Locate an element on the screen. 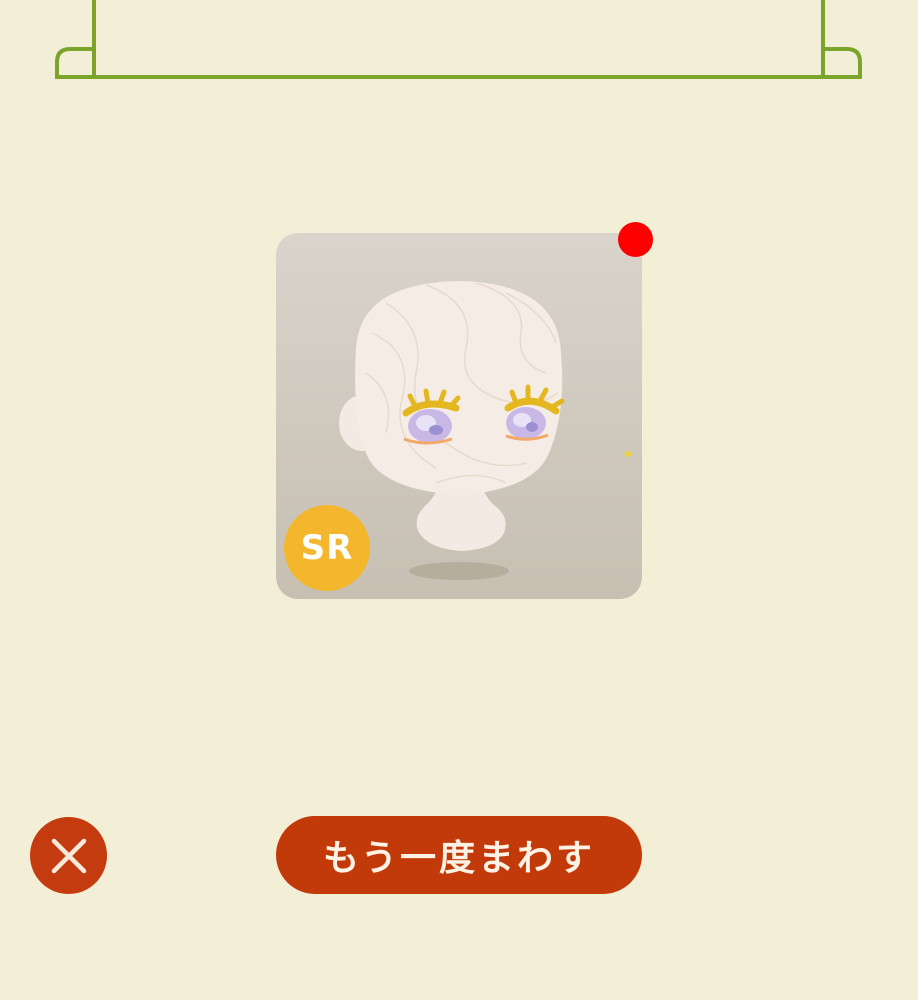 This screenshot has width=918, height=1000. spin-again-label: もう一度まわす is located at coordinates (459, 858).